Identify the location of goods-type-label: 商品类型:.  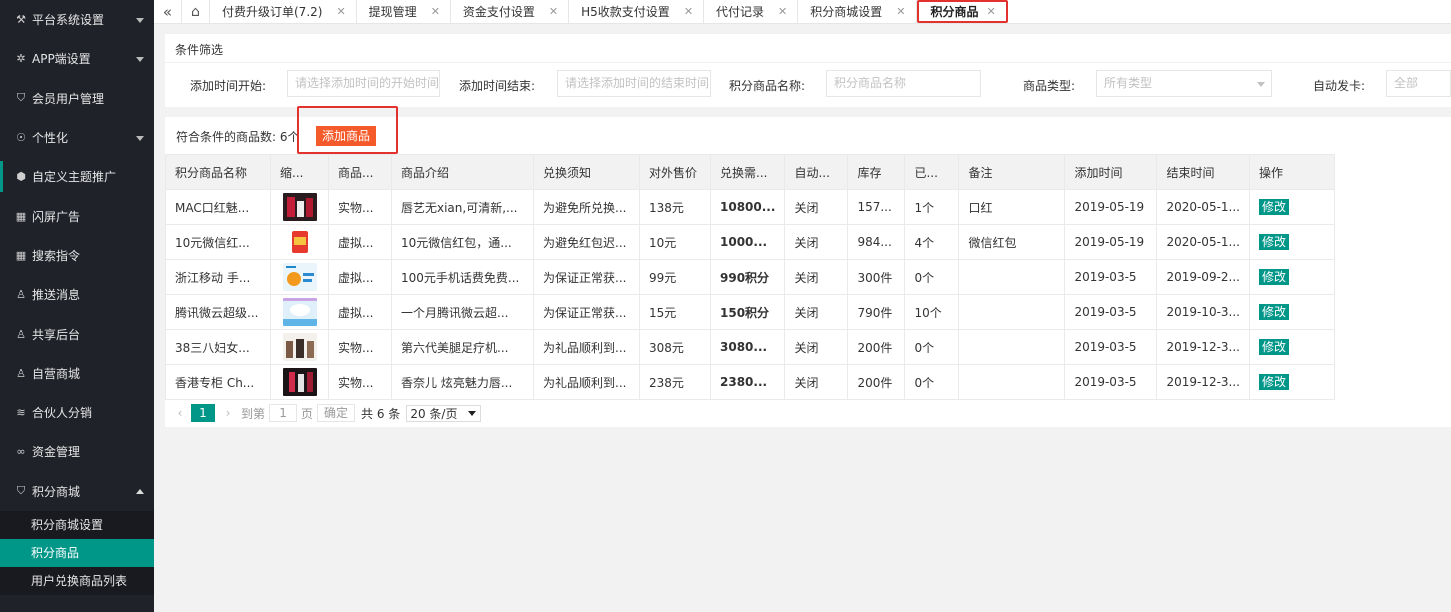
(1049, 86).